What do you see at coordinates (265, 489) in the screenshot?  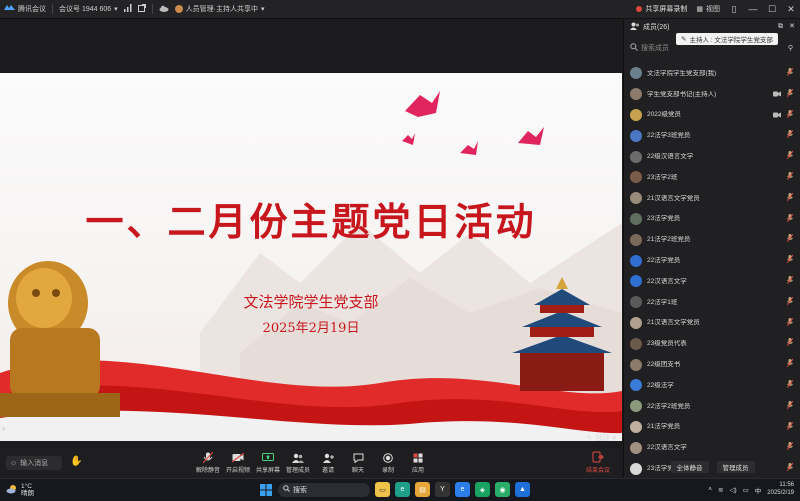 I see `start-button` at bounding box center [265, 489].